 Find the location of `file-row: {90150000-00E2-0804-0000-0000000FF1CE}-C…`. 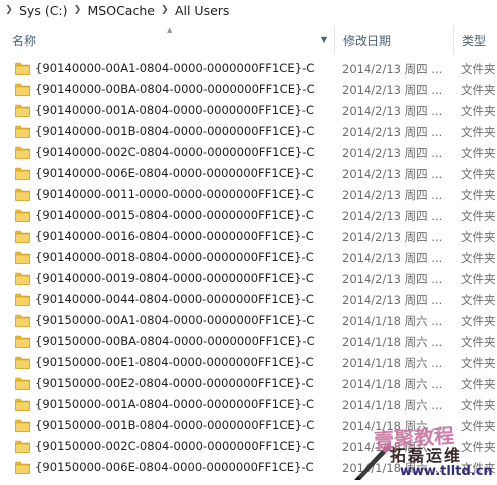

file-row: {90150000-00E2-0804-0000-0000000FF1CE}-C… is located at coordinates (248, 383).